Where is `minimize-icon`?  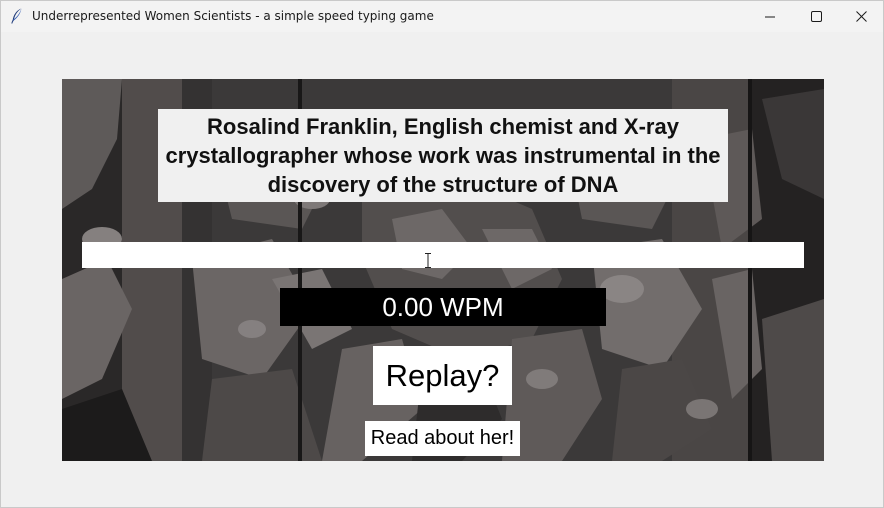 minimize-icon is located at coordinates (770, 17).